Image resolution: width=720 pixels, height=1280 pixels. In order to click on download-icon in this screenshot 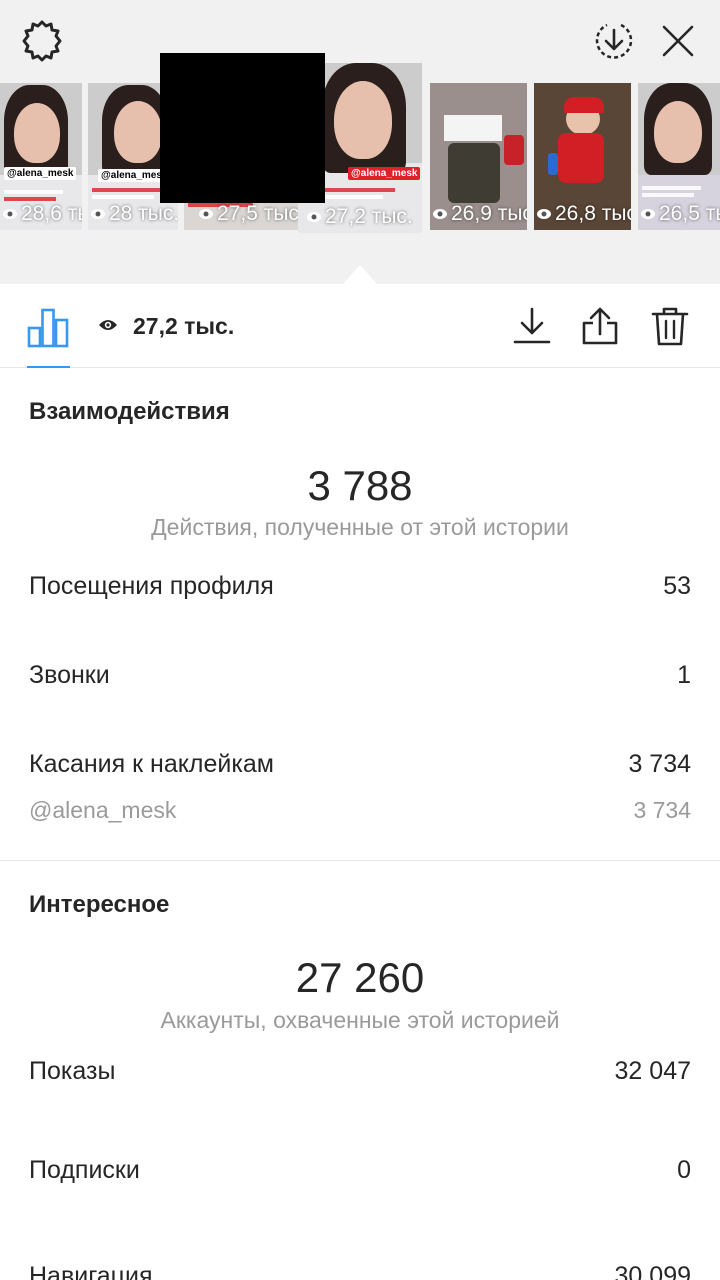, I will do `click(532, 326)`.